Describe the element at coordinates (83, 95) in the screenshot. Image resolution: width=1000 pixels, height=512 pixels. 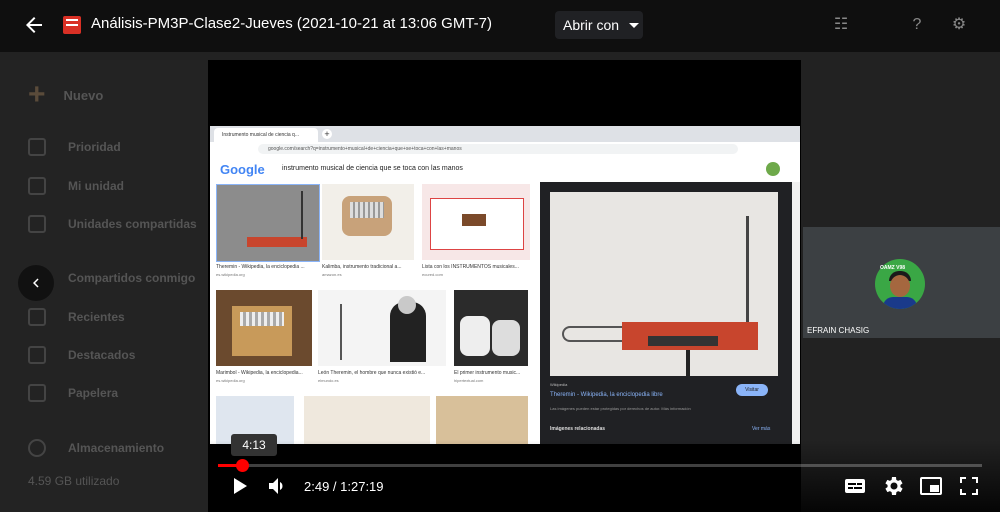
I see `new-button-label: Nuevo` at that location.